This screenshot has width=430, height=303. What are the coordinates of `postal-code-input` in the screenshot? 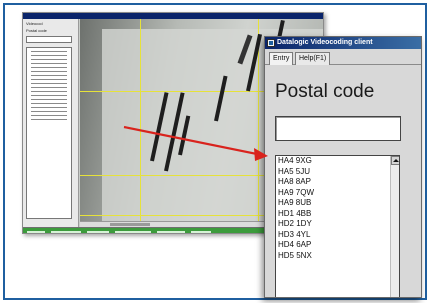 It's located at (338, 128).